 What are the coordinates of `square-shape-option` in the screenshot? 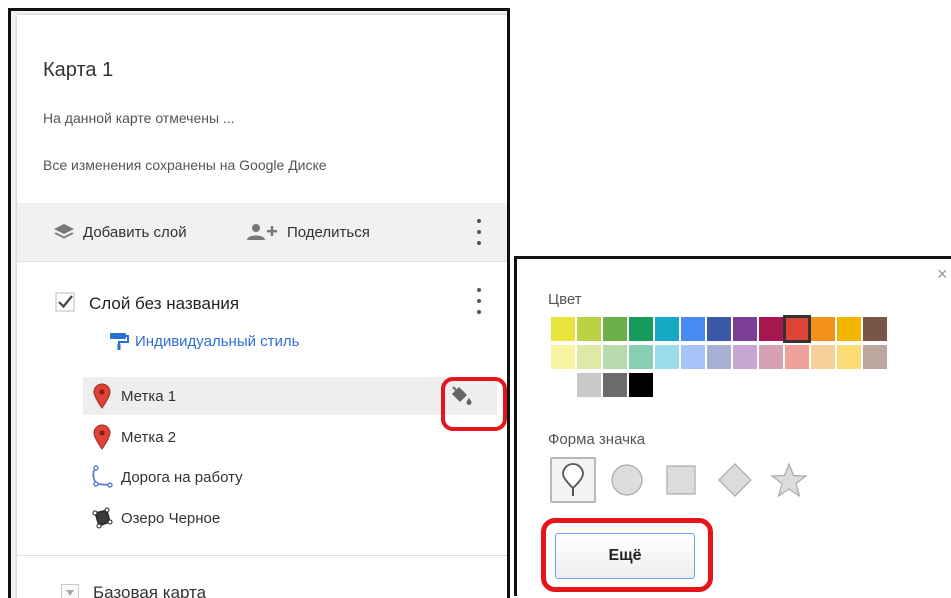 It's located at (681, 480).